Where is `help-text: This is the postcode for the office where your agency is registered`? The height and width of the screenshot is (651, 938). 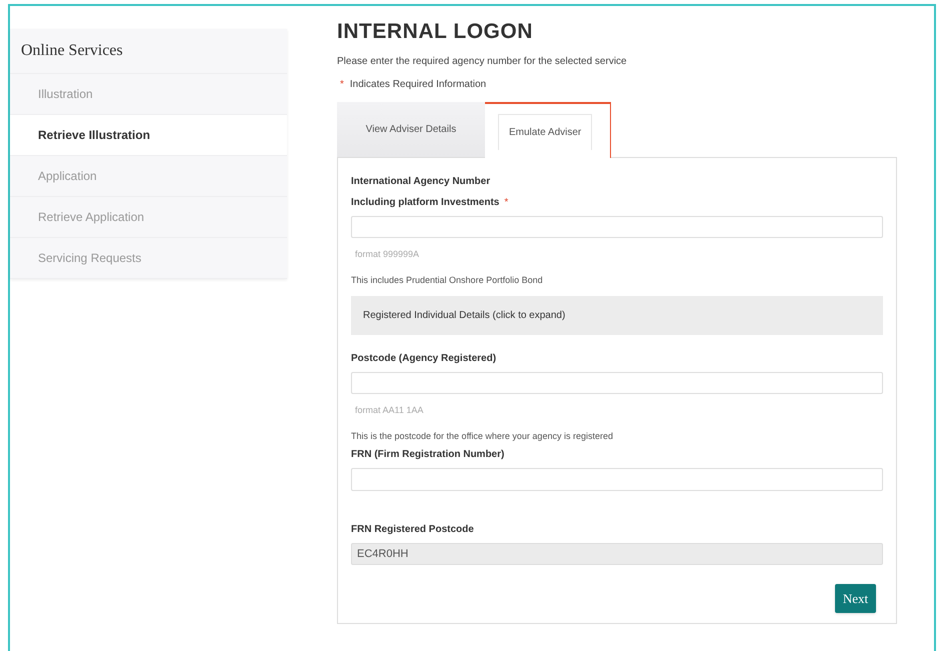 help-text: This is the postcode for the office where your agency is registered is located at coordinates (482, 436).